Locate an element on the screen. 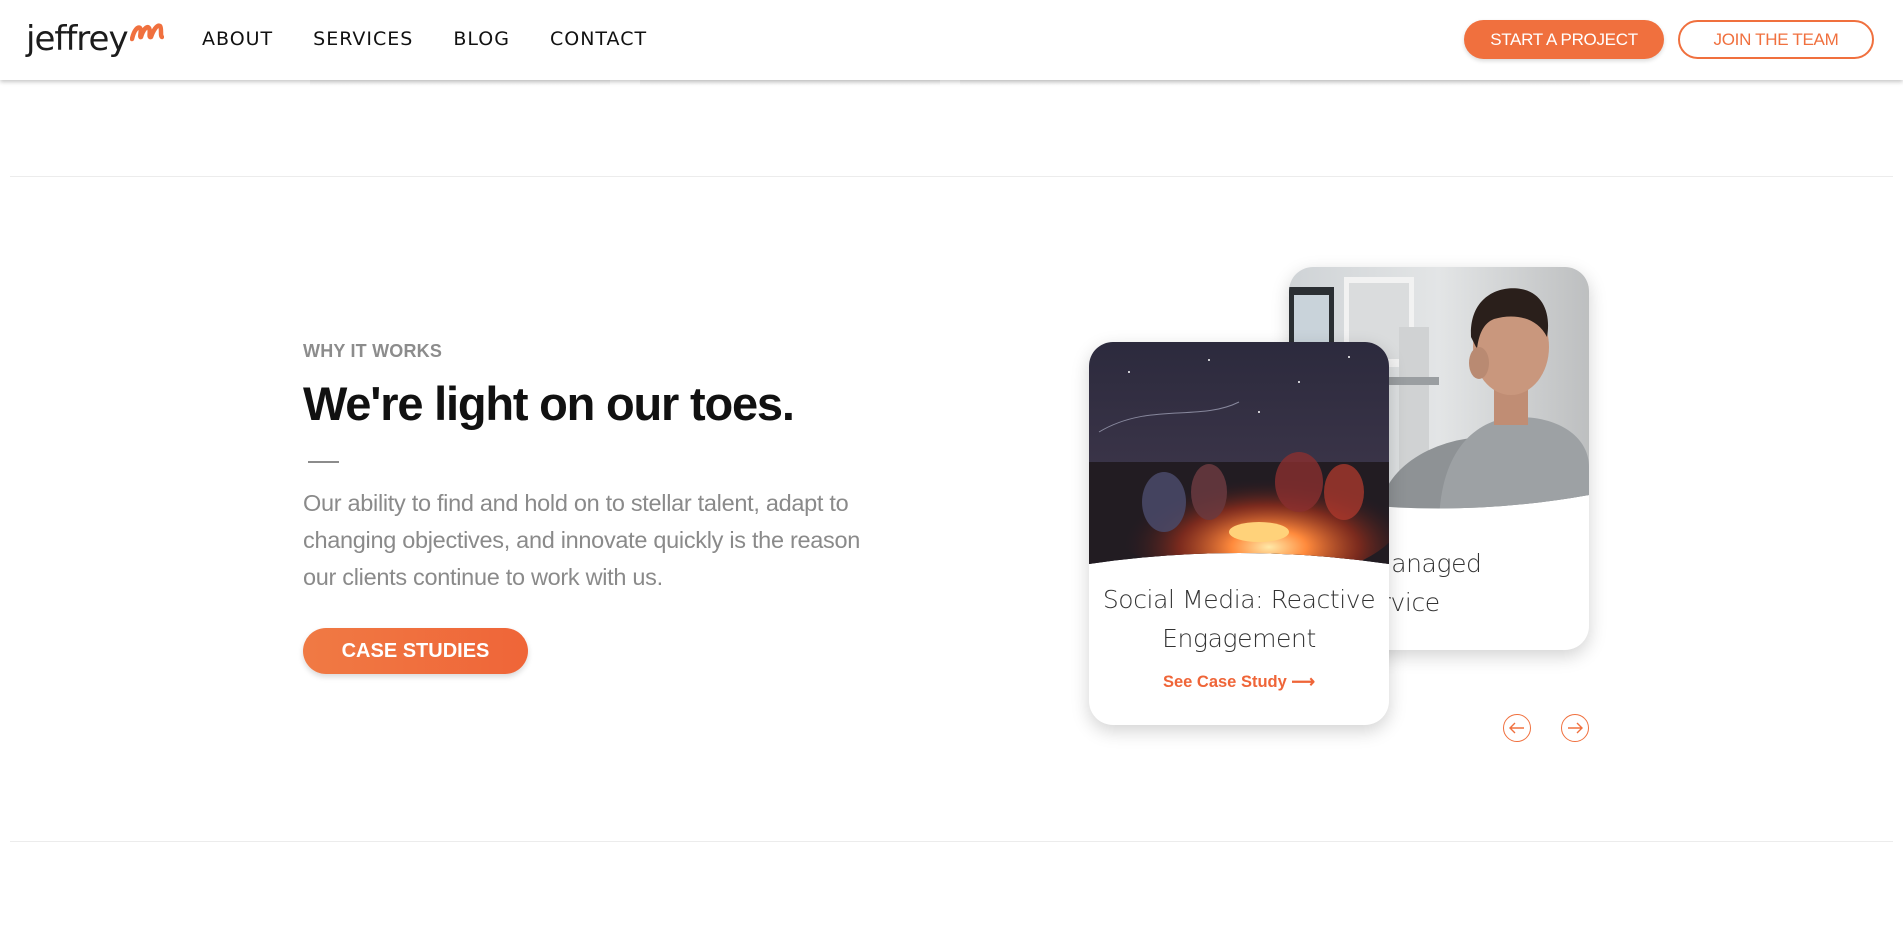  nav-item-contact: CONTACT is located at coordinates (598, 39).